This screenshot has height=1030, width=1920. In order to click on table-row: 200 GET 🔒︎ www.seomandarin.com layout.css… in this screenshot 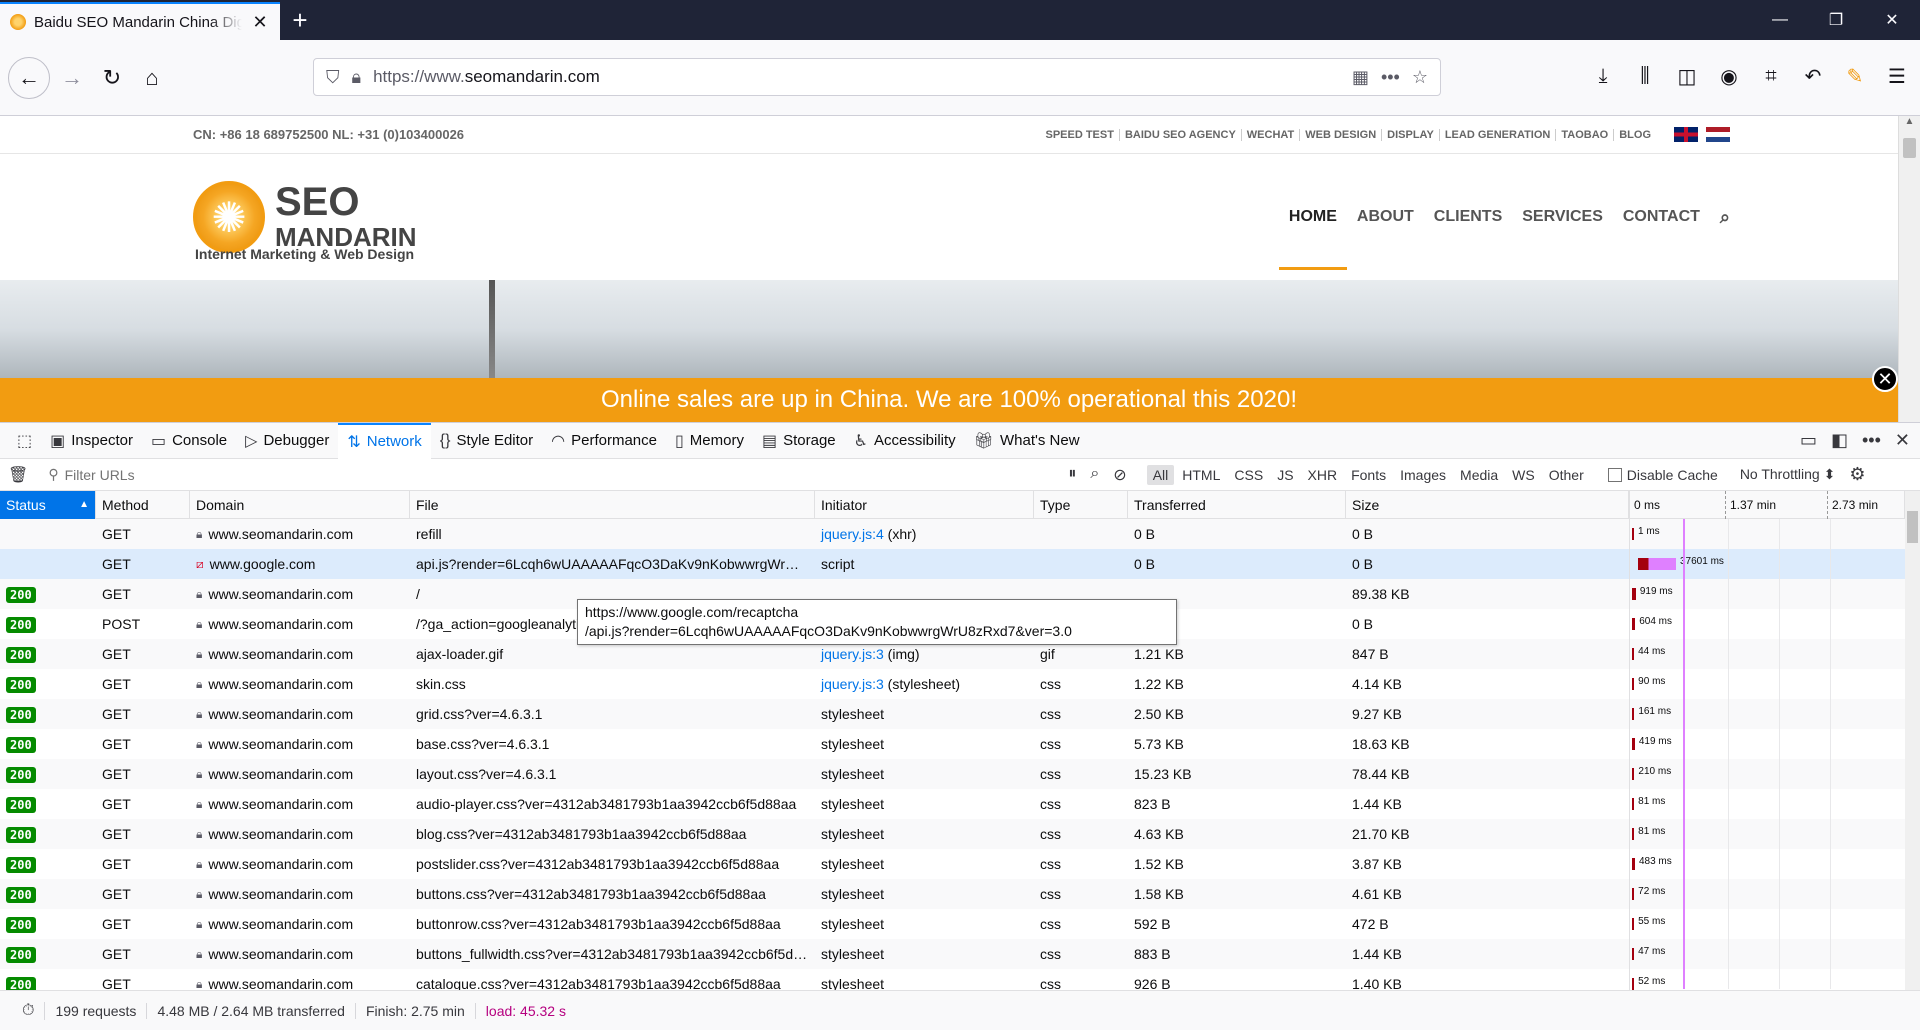, I will do `click(952, 774)`.